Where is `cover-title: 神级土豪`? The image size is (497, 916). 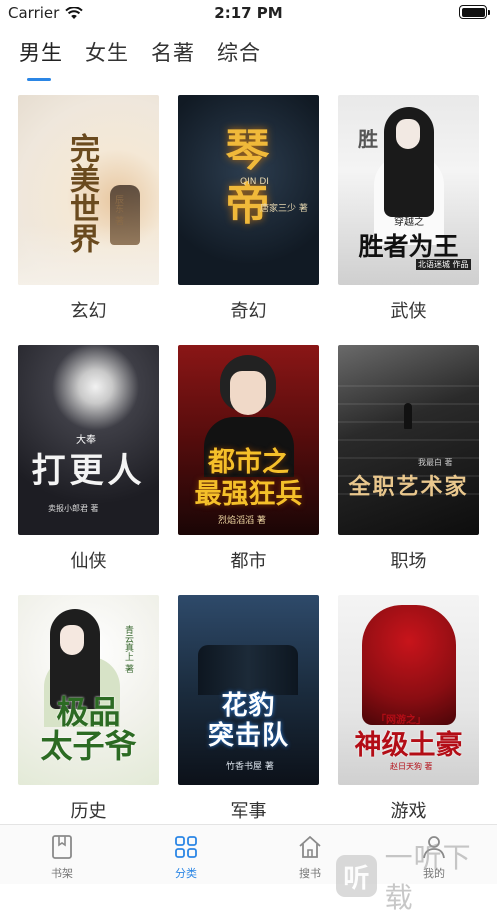 cover-title: 神级土豪 is located at coordinates (408, 745).